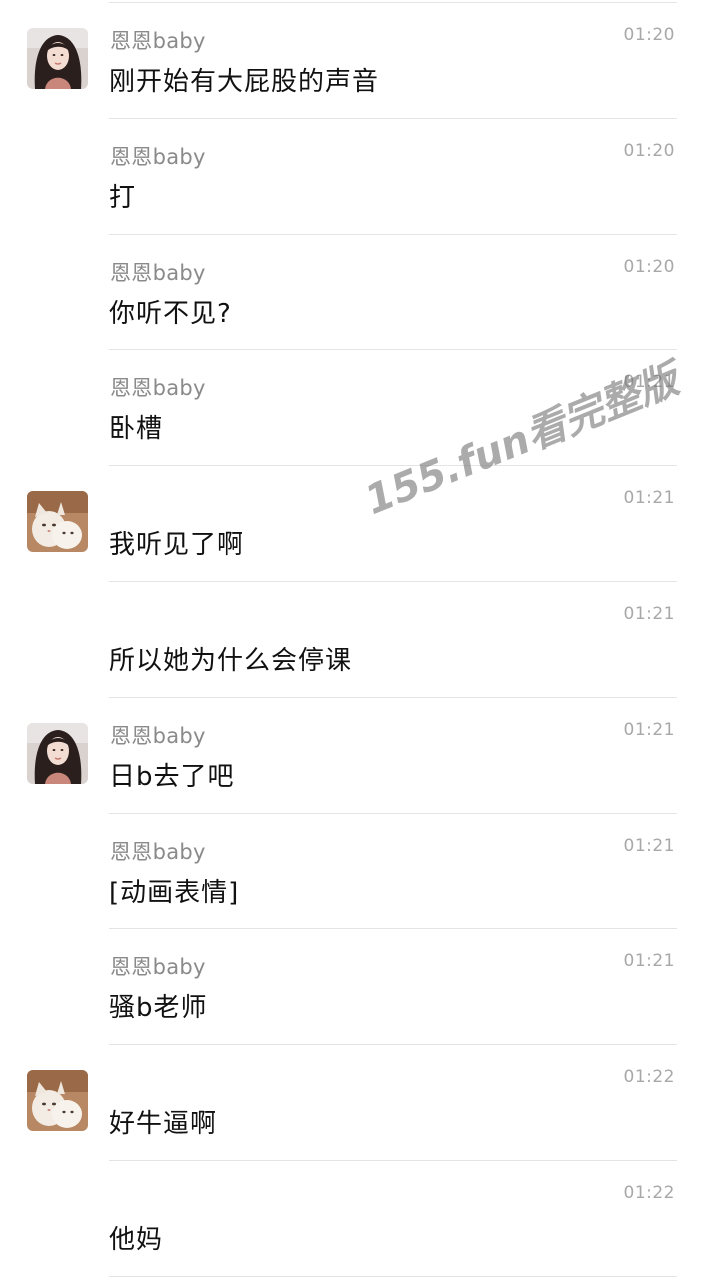 This screenshot has height=1280, width=704. What do you see at coordinates (230, 658) in the screenshot?
I see `message-text: 所以她为什么会停课` at bounding box center [230, 658].